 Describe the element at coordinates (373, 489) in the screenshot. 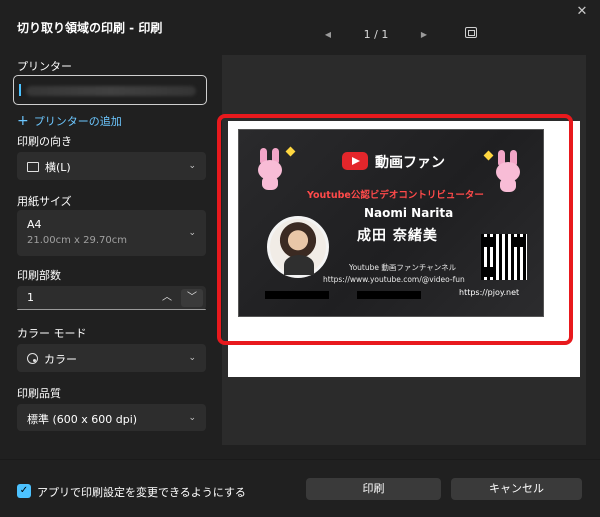

I see `print-button: 印刷` at that location.